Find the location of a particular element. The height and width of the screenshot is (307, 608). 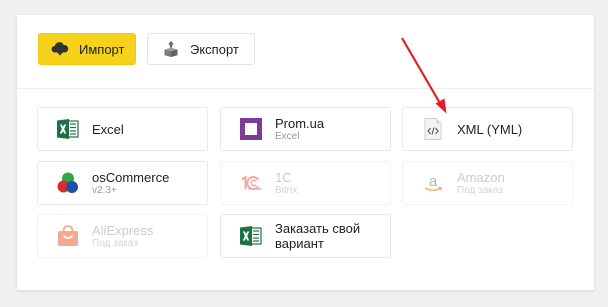

1c-icon is located at coordinates (251, 183).